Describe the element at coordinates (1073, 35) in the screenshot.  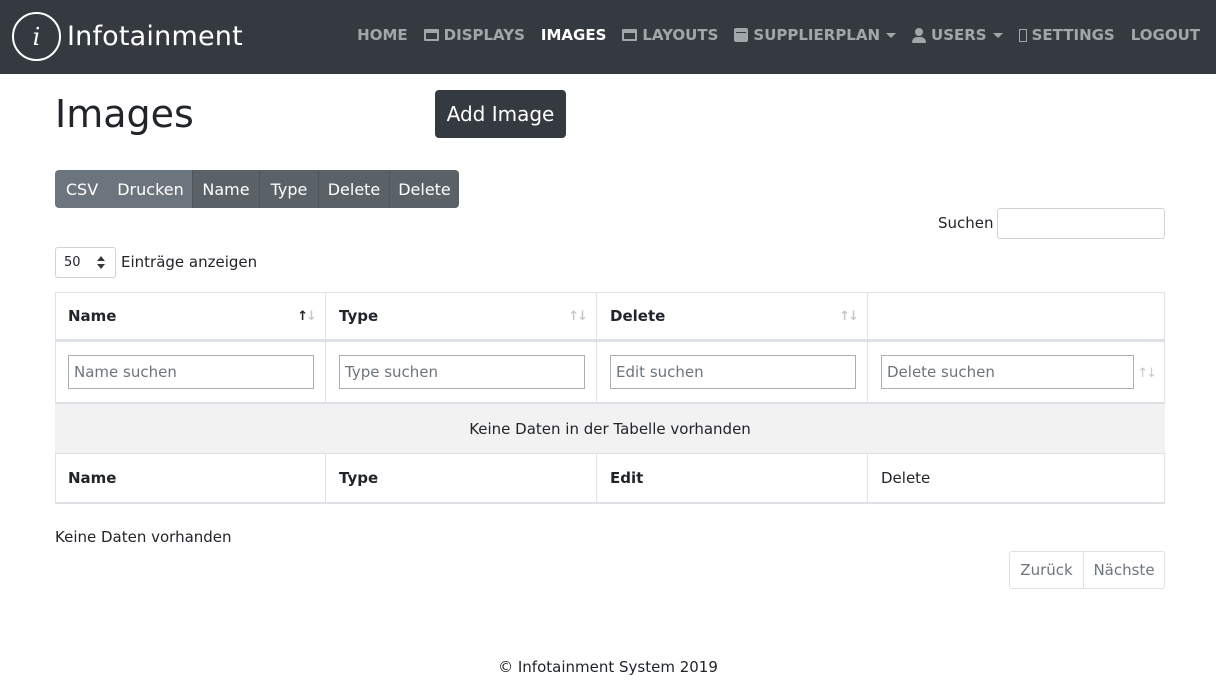
I see `nav-label: SETTINGS` at that location.